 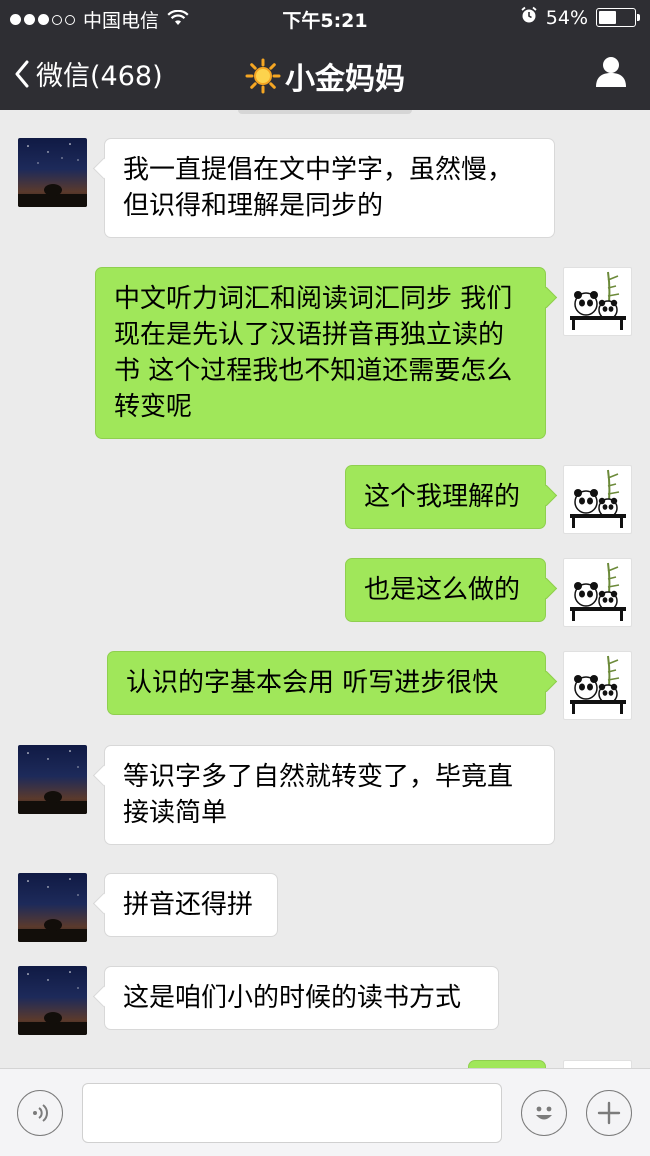 What do you see at coordinates (507, 1064) in the screenshot?
I see `message-bubble-outgoing-partial` at bounding box center [507, 1064].